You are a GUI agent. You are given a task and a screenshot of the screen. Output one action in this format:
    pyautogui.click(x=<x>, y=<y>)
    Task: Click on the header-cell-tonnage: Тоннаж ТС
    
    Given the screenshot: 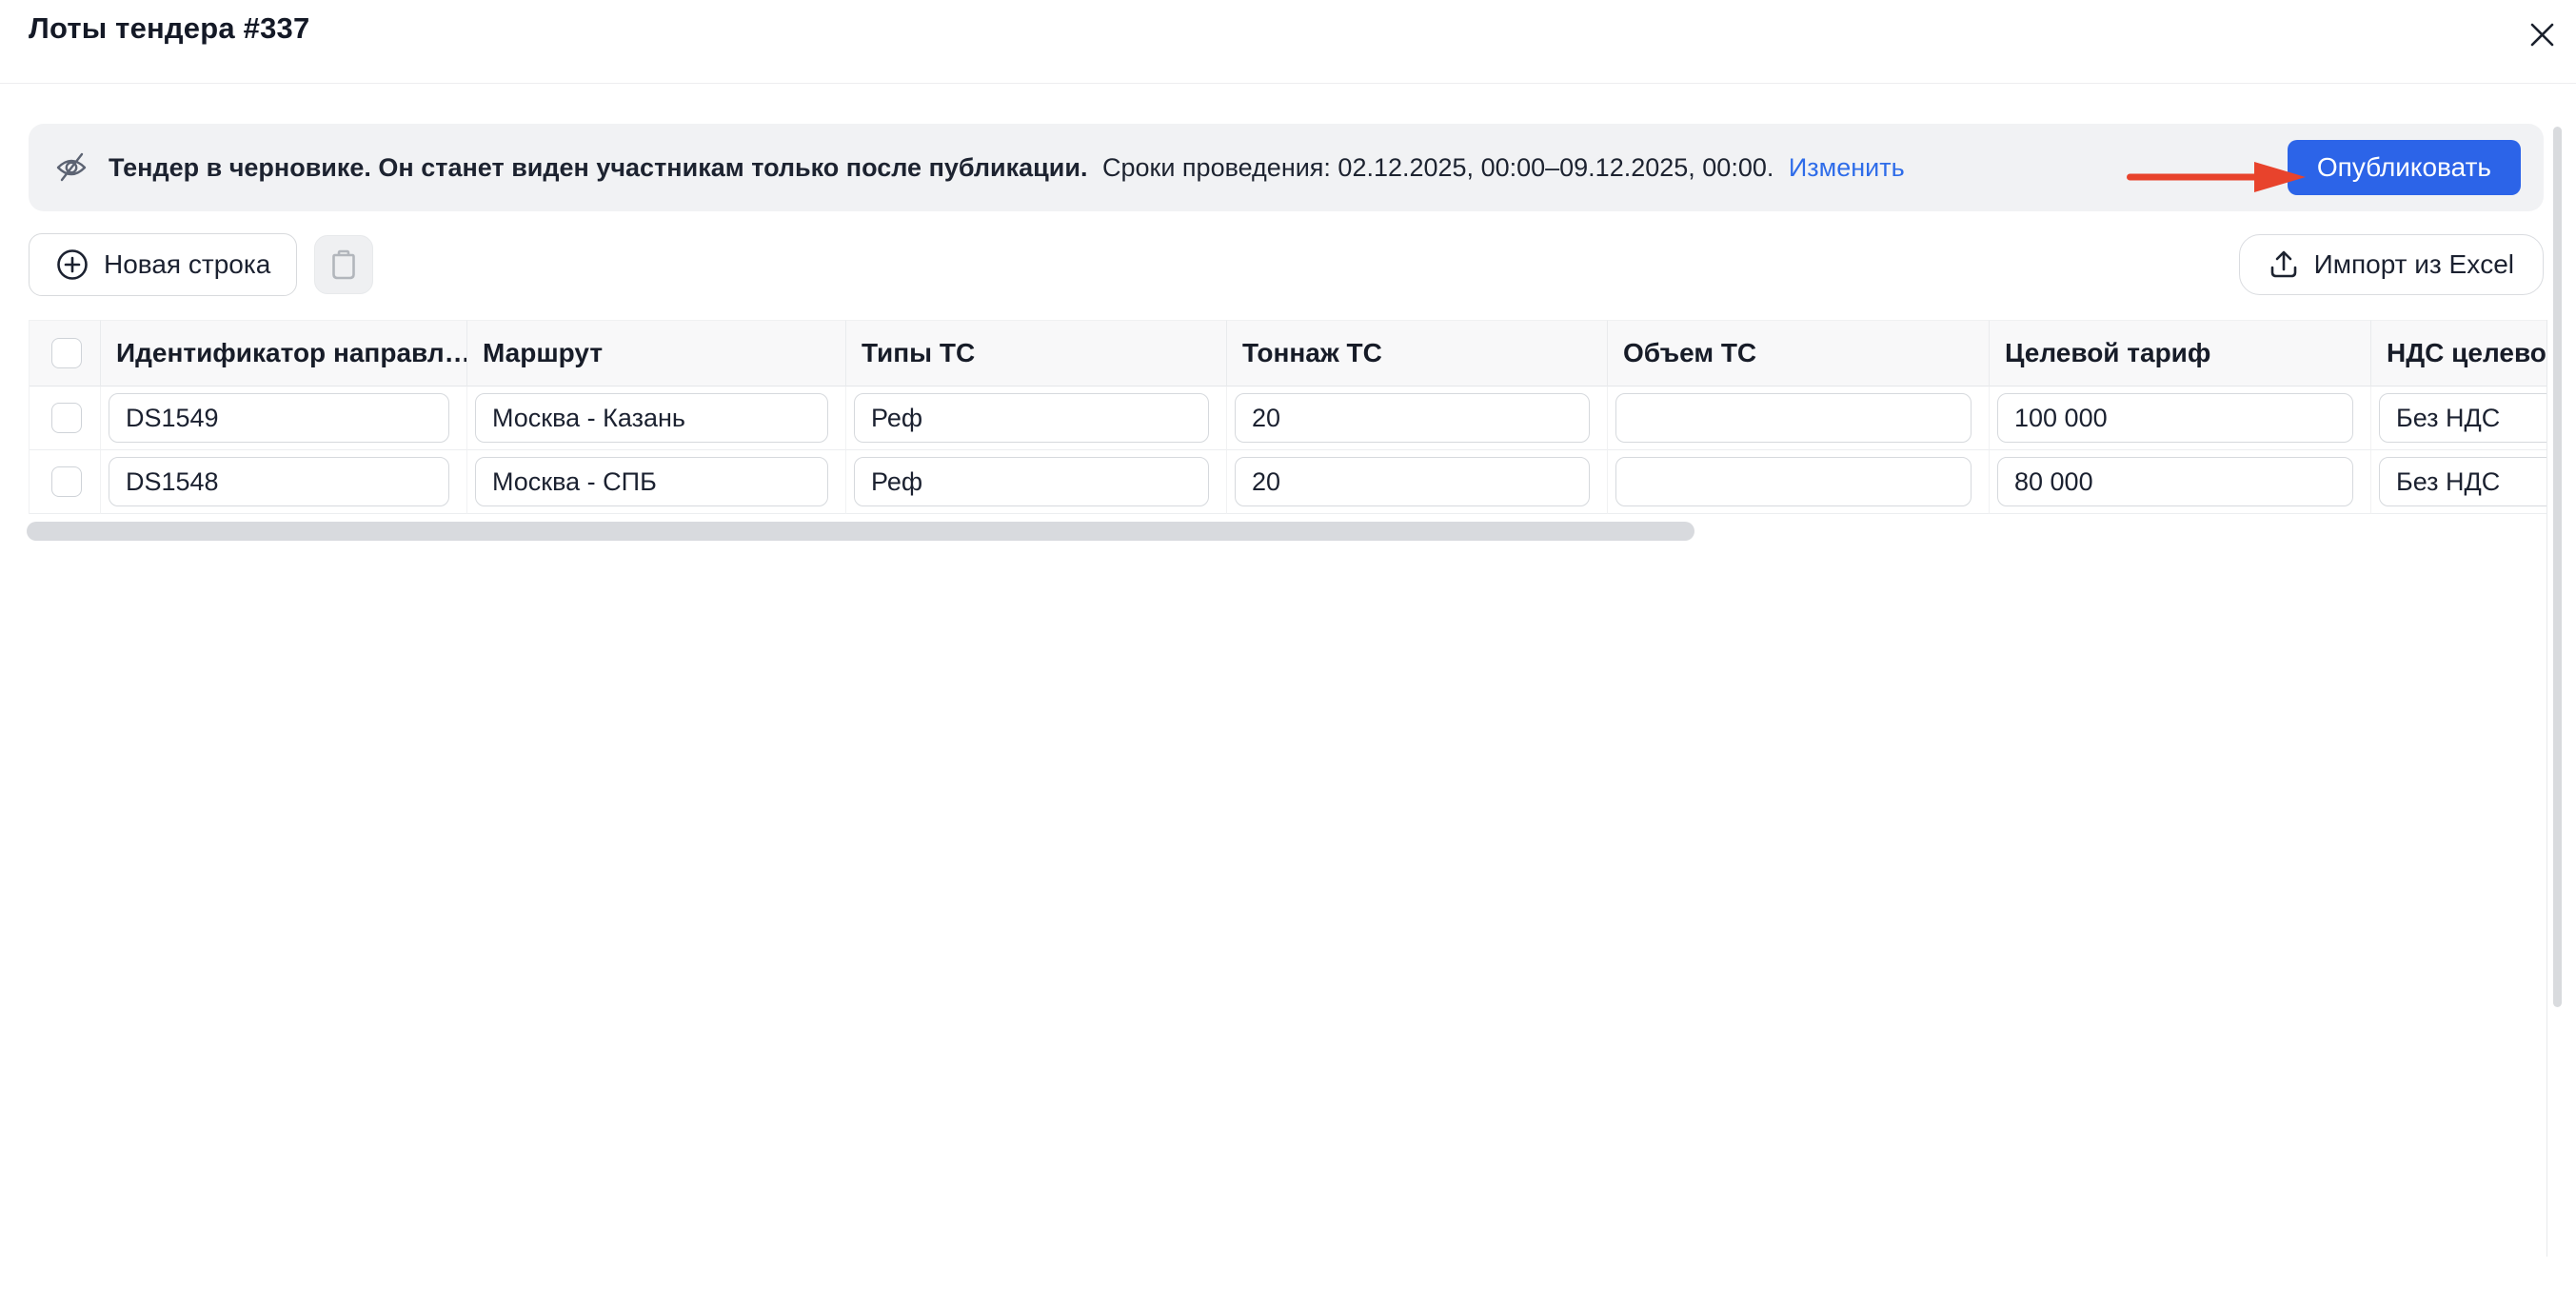 What is the action you would take?
    pyautogui.click(x=1418, y=353)
    